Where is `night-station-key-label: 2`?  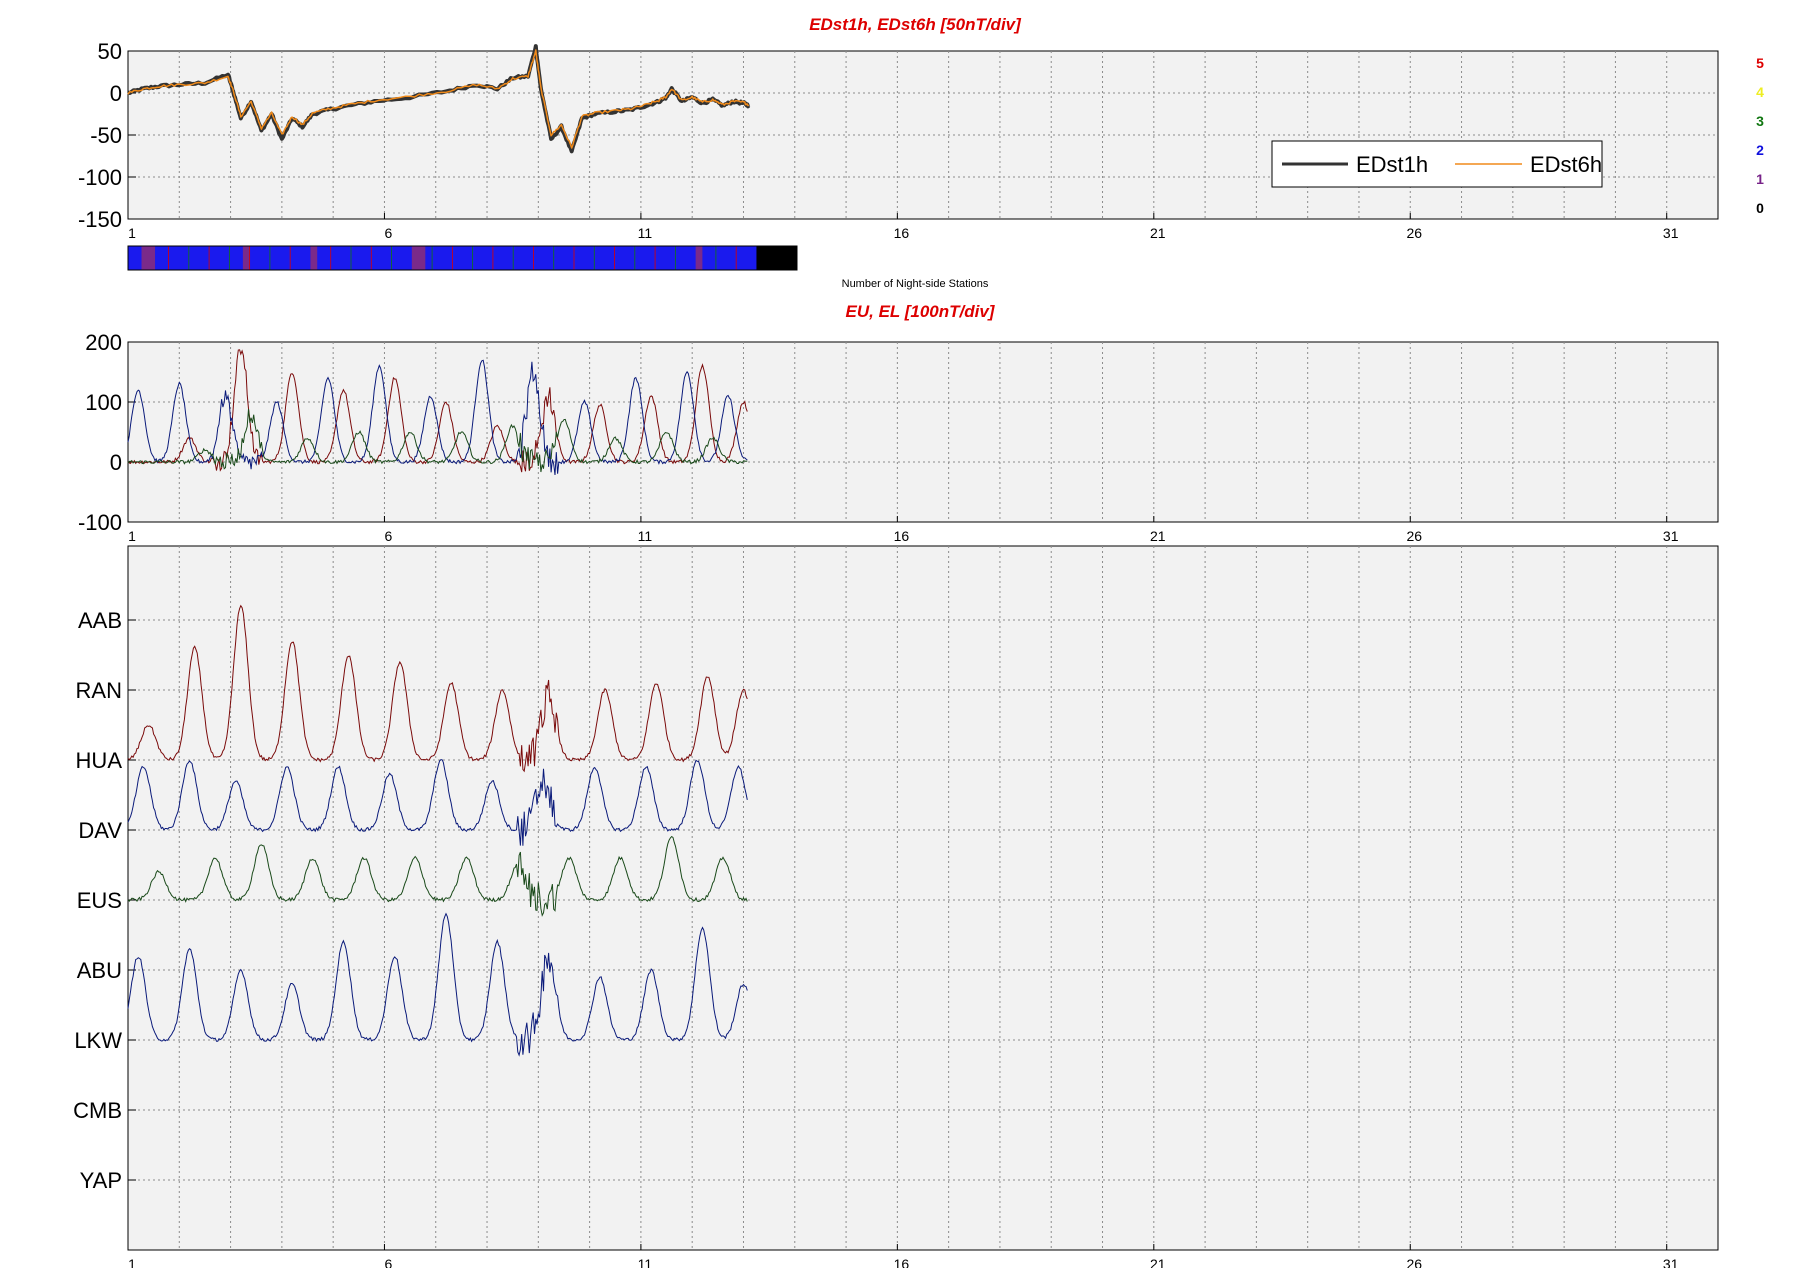 night-station-key-label: 2 is located at coordinates (1760, 150).